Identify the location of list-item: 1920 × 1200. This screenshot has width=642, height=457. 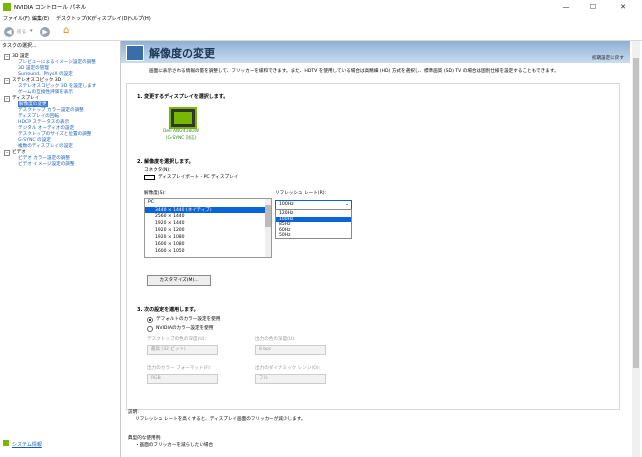
(205, 231).